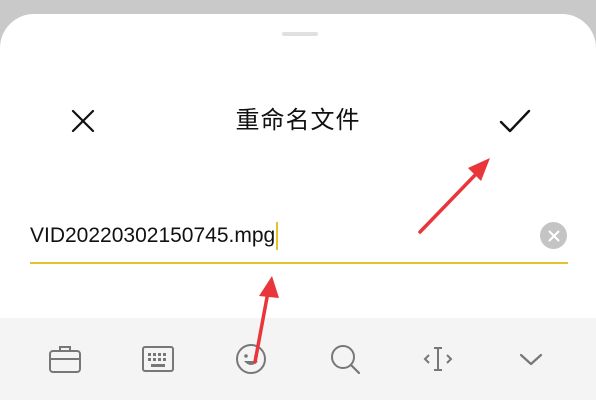 The width and height of the screenshot is (596, 400). I want to click on text-cursor-icon, so click(438, 359).